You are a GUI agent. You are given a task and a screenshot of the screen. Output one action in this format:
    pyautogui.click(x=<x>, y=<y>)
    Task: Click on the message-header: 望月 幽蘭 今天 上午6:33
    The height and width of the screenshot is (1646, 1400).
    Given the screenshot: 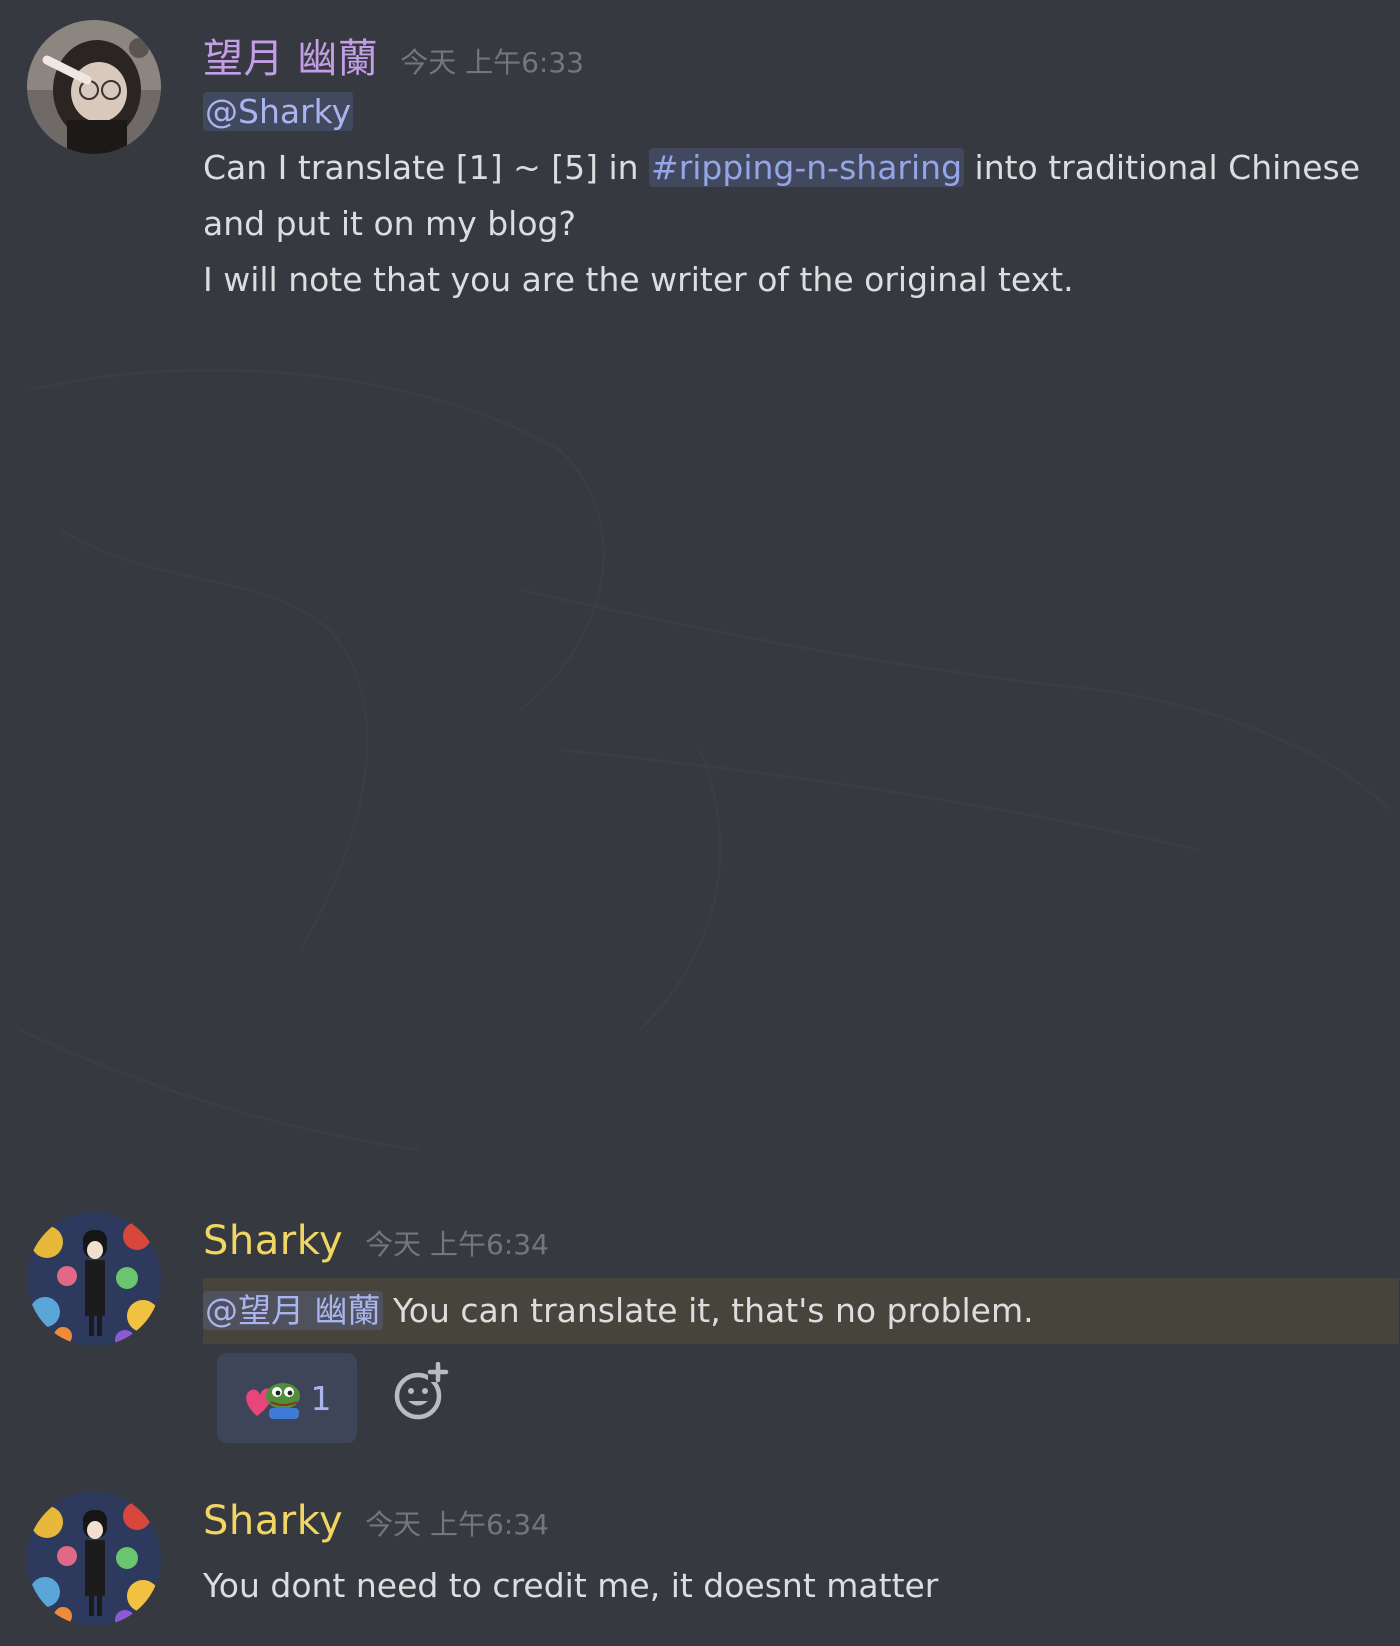 What is the action you would take?
    pyautogui.click(x=393, y=55)
    